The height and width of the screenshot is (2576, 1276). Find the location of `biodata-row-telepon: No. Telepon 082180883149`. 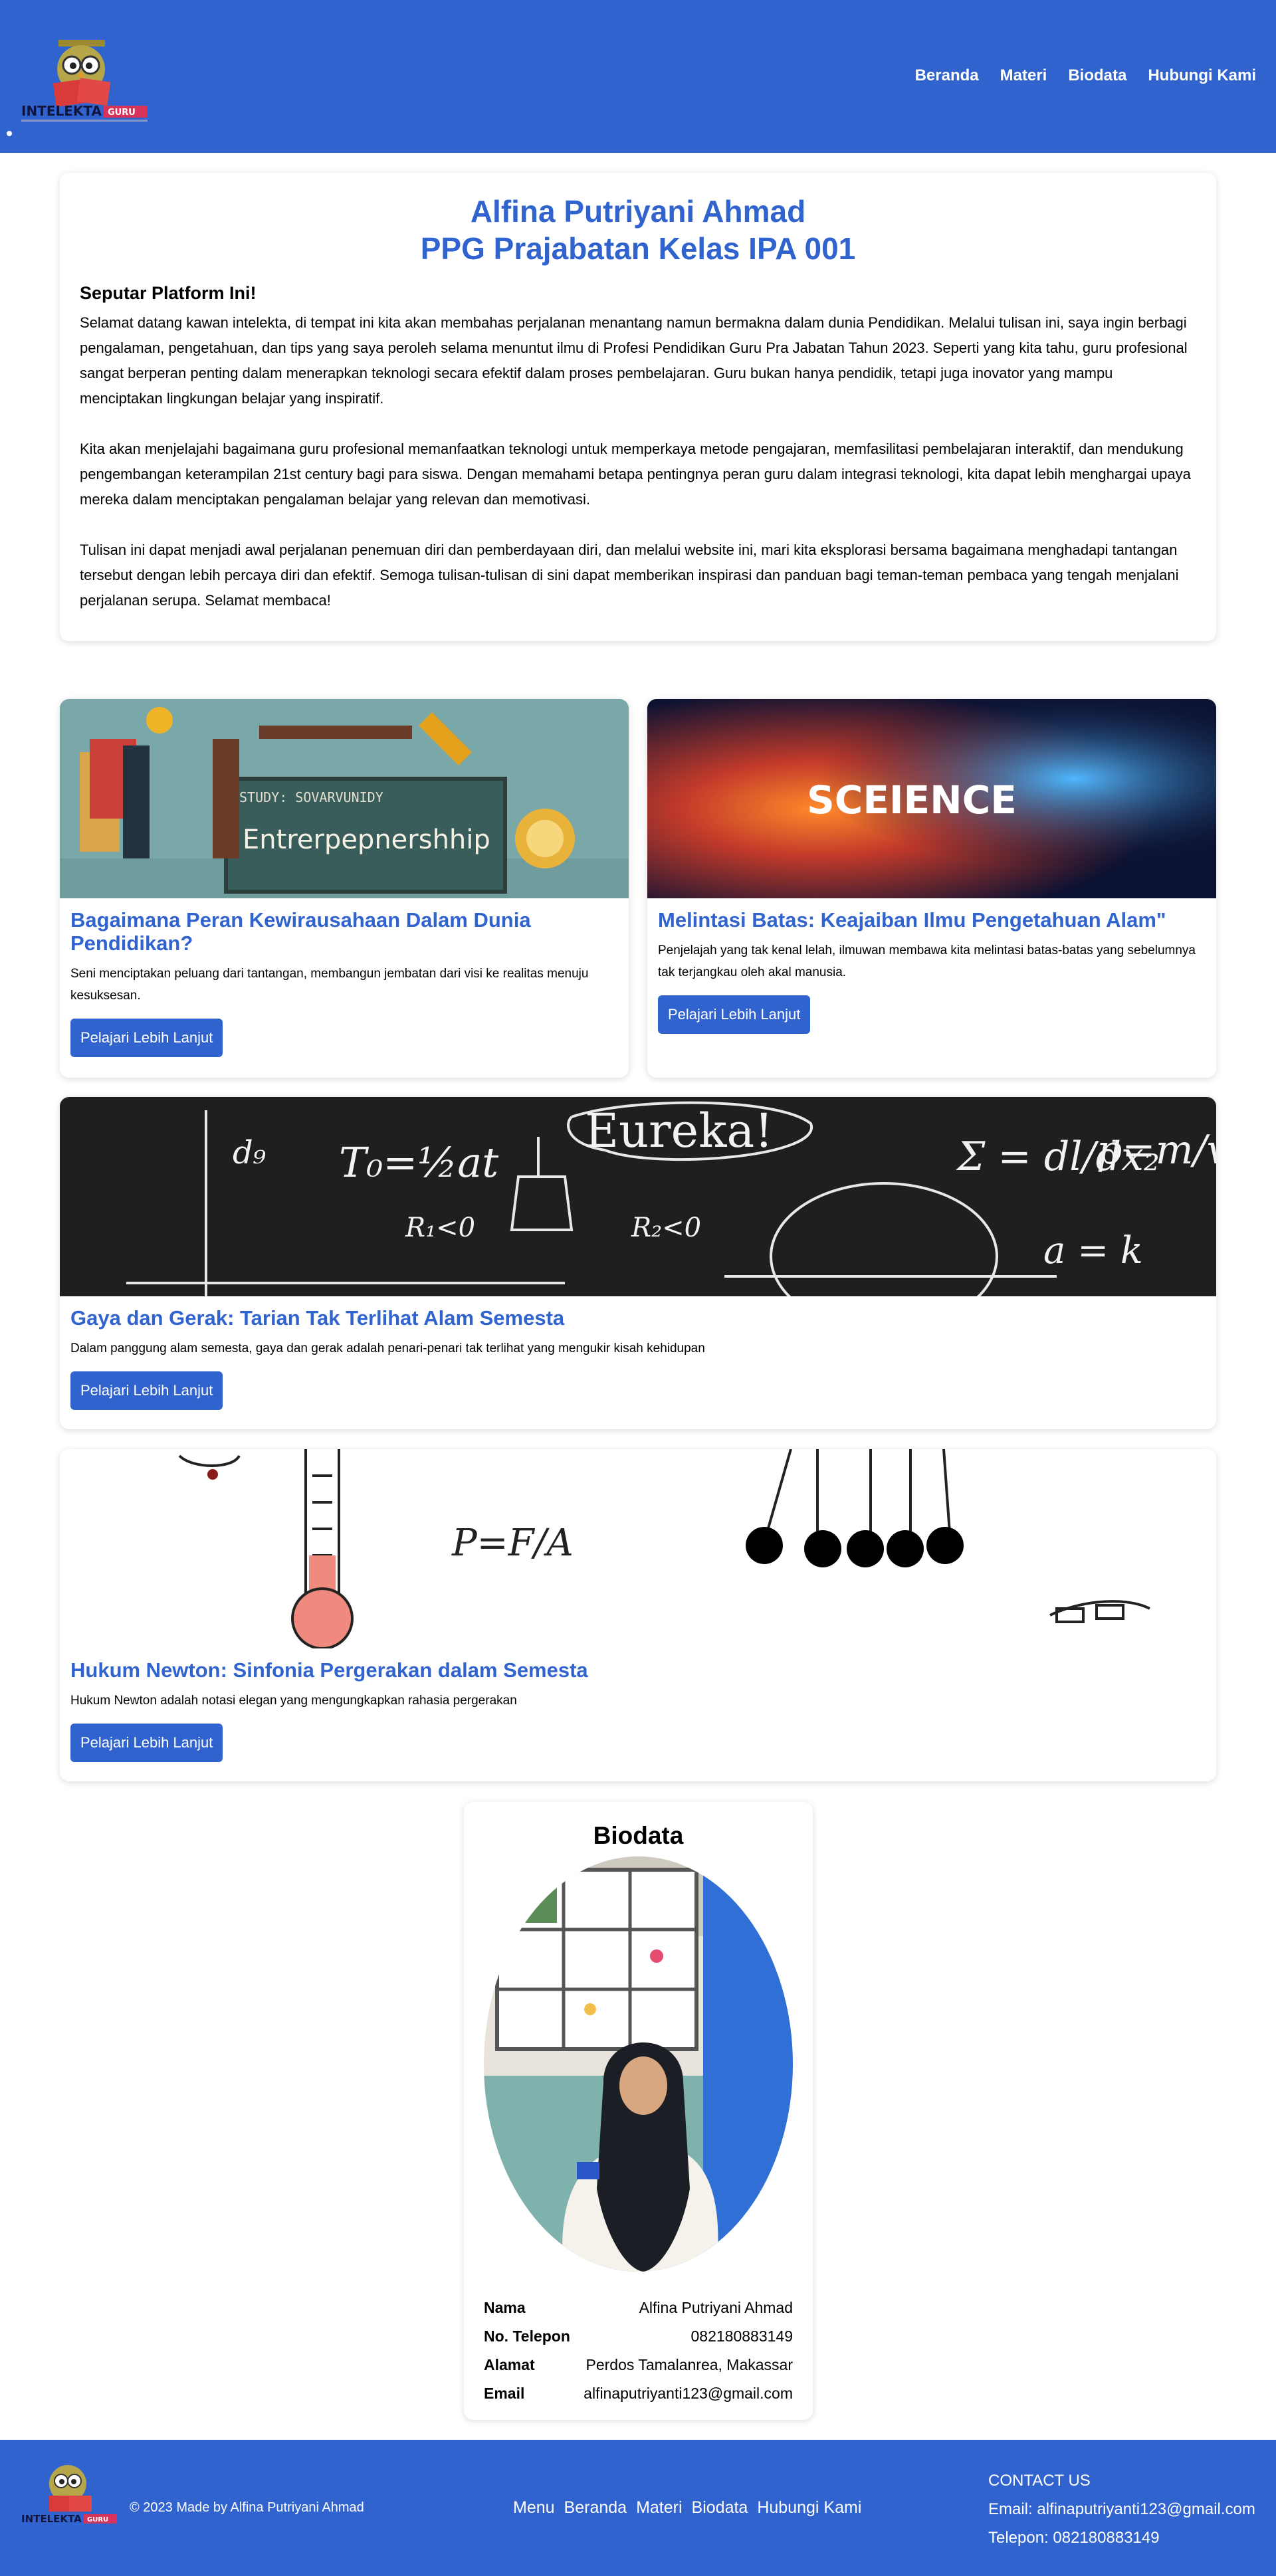

biodata-row-telepon: No. Telepon 082180883149 is located at coordinates (638, 2337).